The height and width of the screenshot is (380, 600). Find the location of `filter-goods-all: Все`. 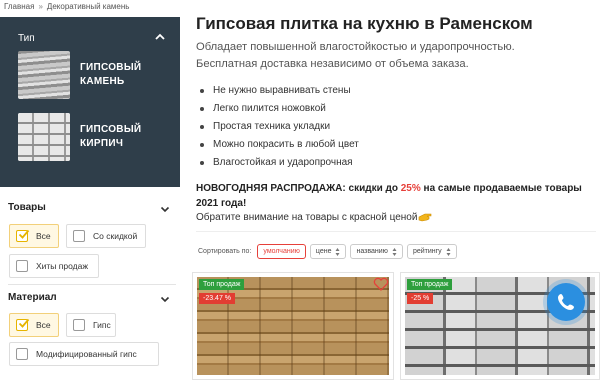

filter-goods-all: Все is located at coordinates (34, 236).